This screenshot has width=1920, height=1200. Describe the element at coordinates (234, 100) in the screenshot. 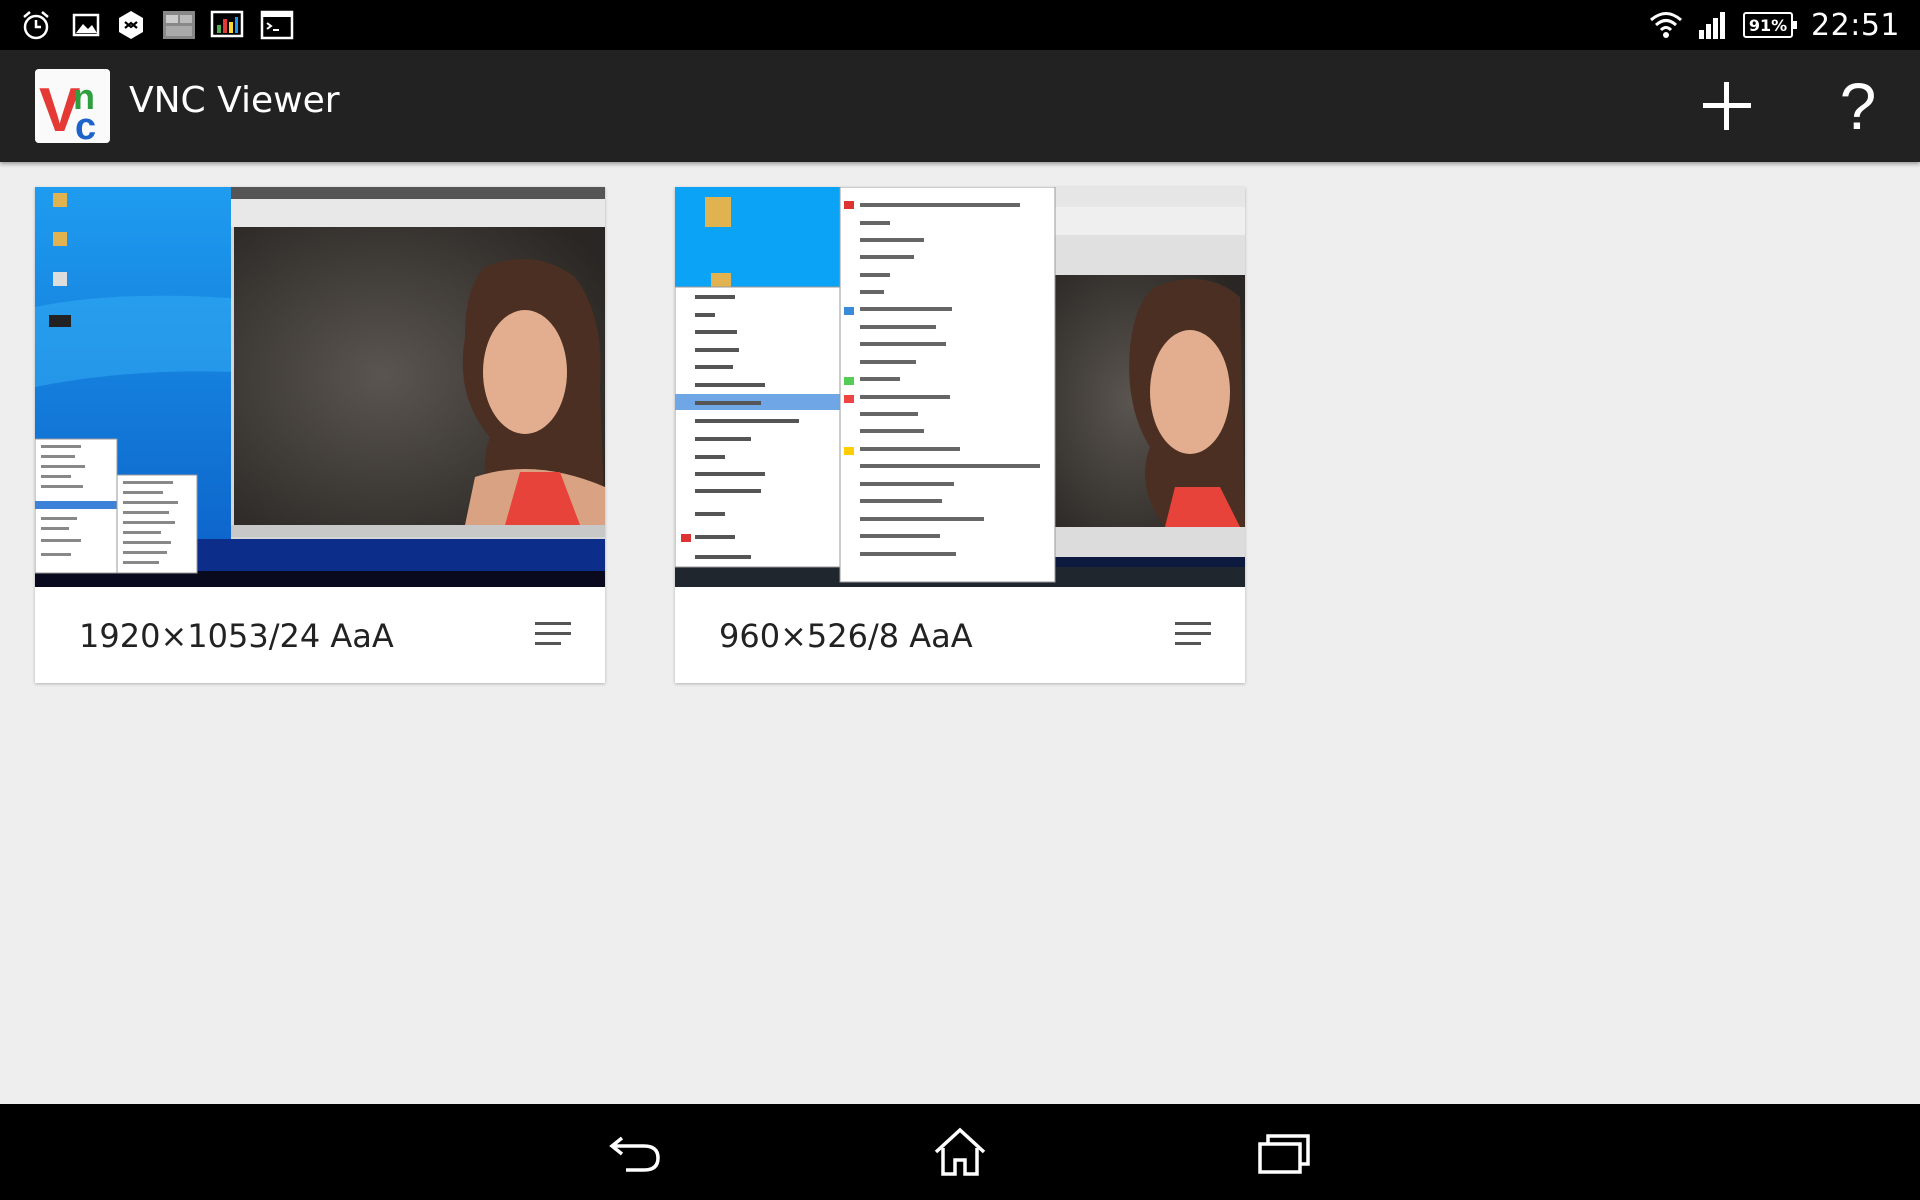

I see `app-title: VNC Viewer` at that location.